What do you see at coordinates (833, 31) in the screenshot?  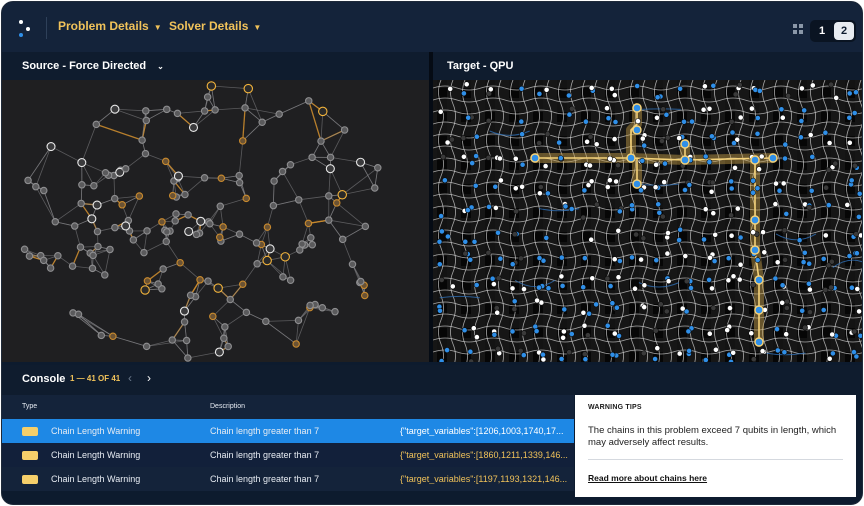 I see `page-switcher: 1 2` at bounding box center [833, 31].